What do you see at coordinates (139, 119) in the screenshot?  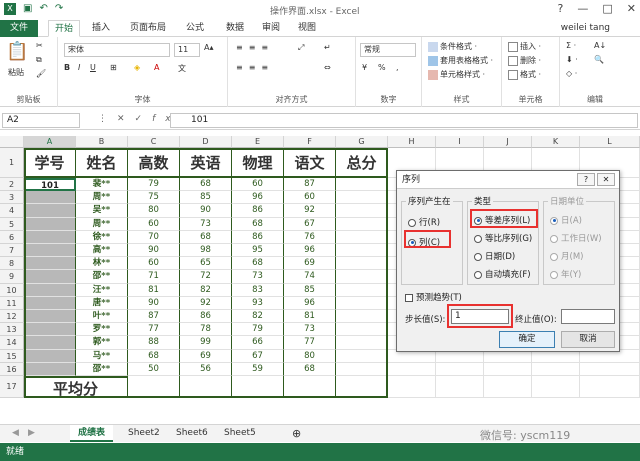 I see `formula-buttons: ⋮✕✓fx` at bounding box center [139, 119].